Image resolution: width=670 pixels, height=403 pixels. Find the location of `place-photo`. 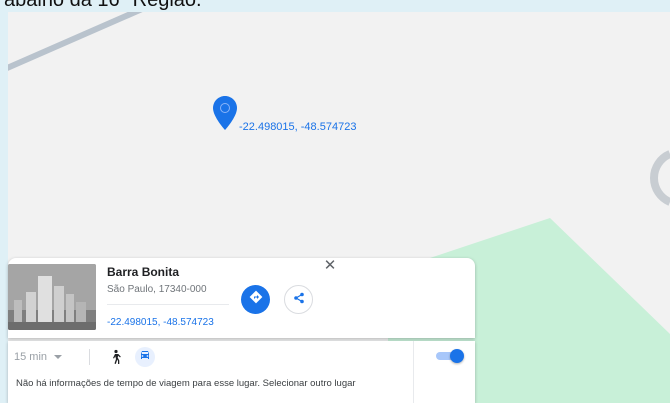

place-photo is located at coordinates (52, 297).